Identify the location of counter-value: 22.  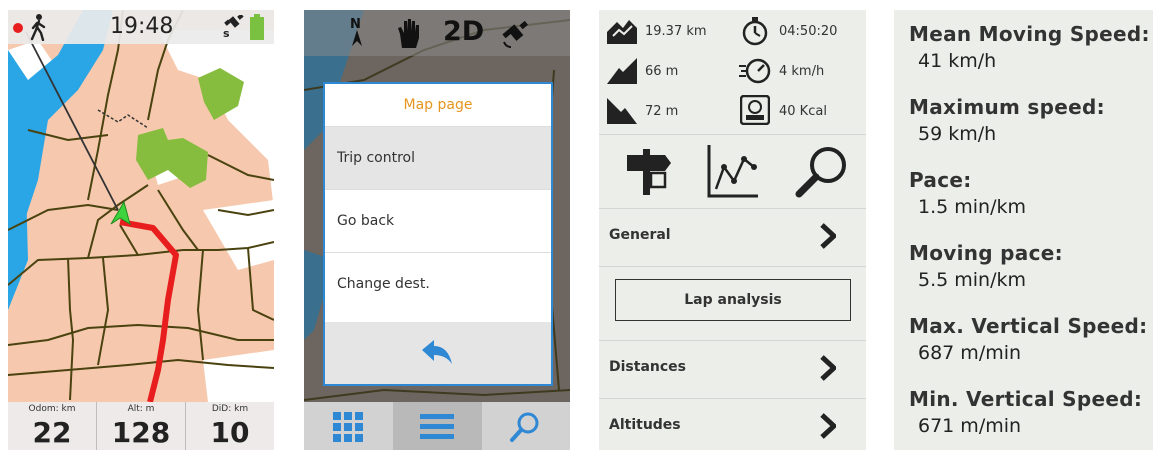
(52, 432).